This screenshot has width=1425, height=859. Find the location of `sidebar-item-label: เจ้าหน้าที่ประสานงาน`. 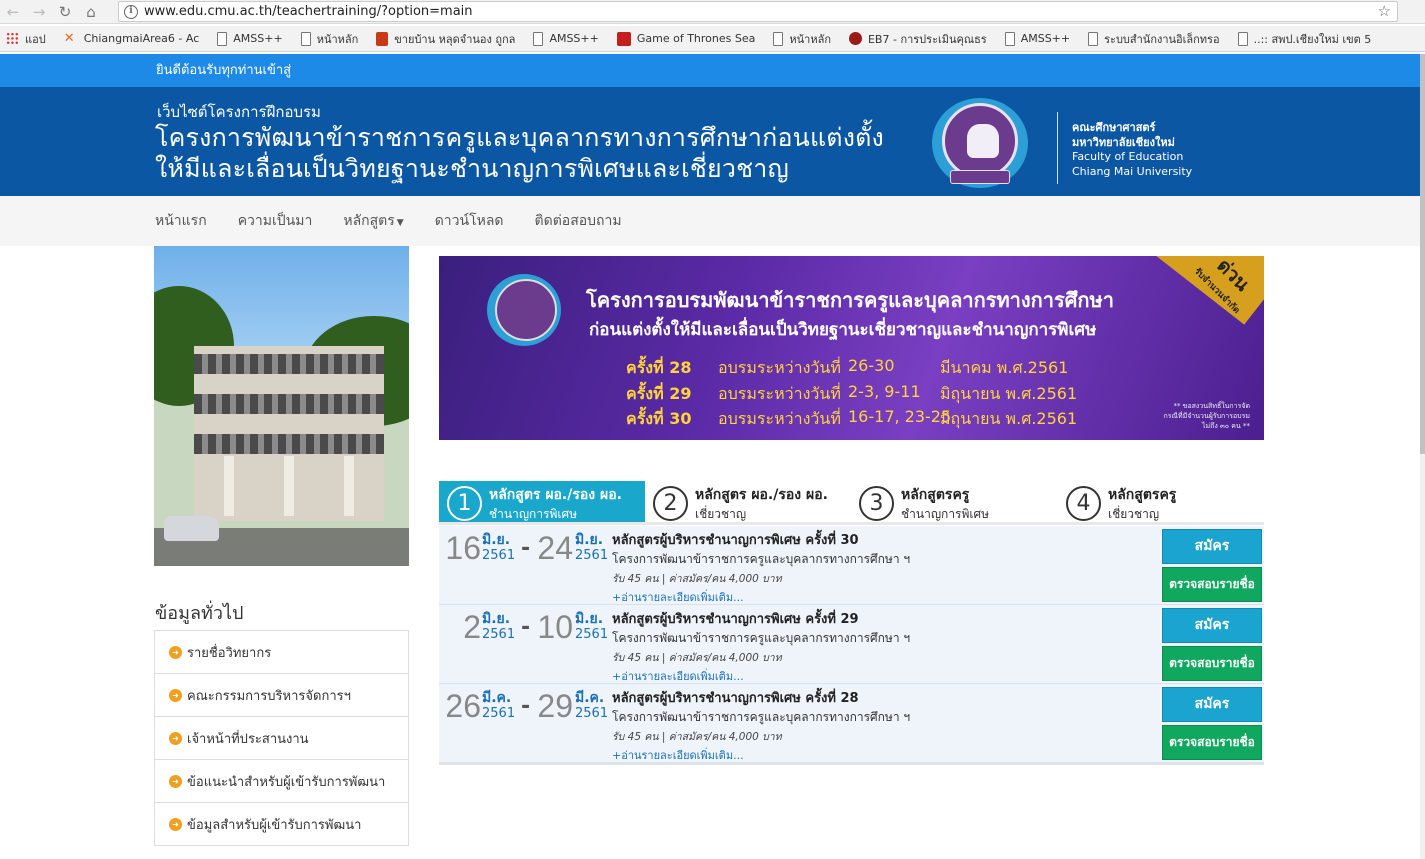

sidebar-item-label: เจ้าหน้าที่ประสานงาน is located at coordinates (248, 739).